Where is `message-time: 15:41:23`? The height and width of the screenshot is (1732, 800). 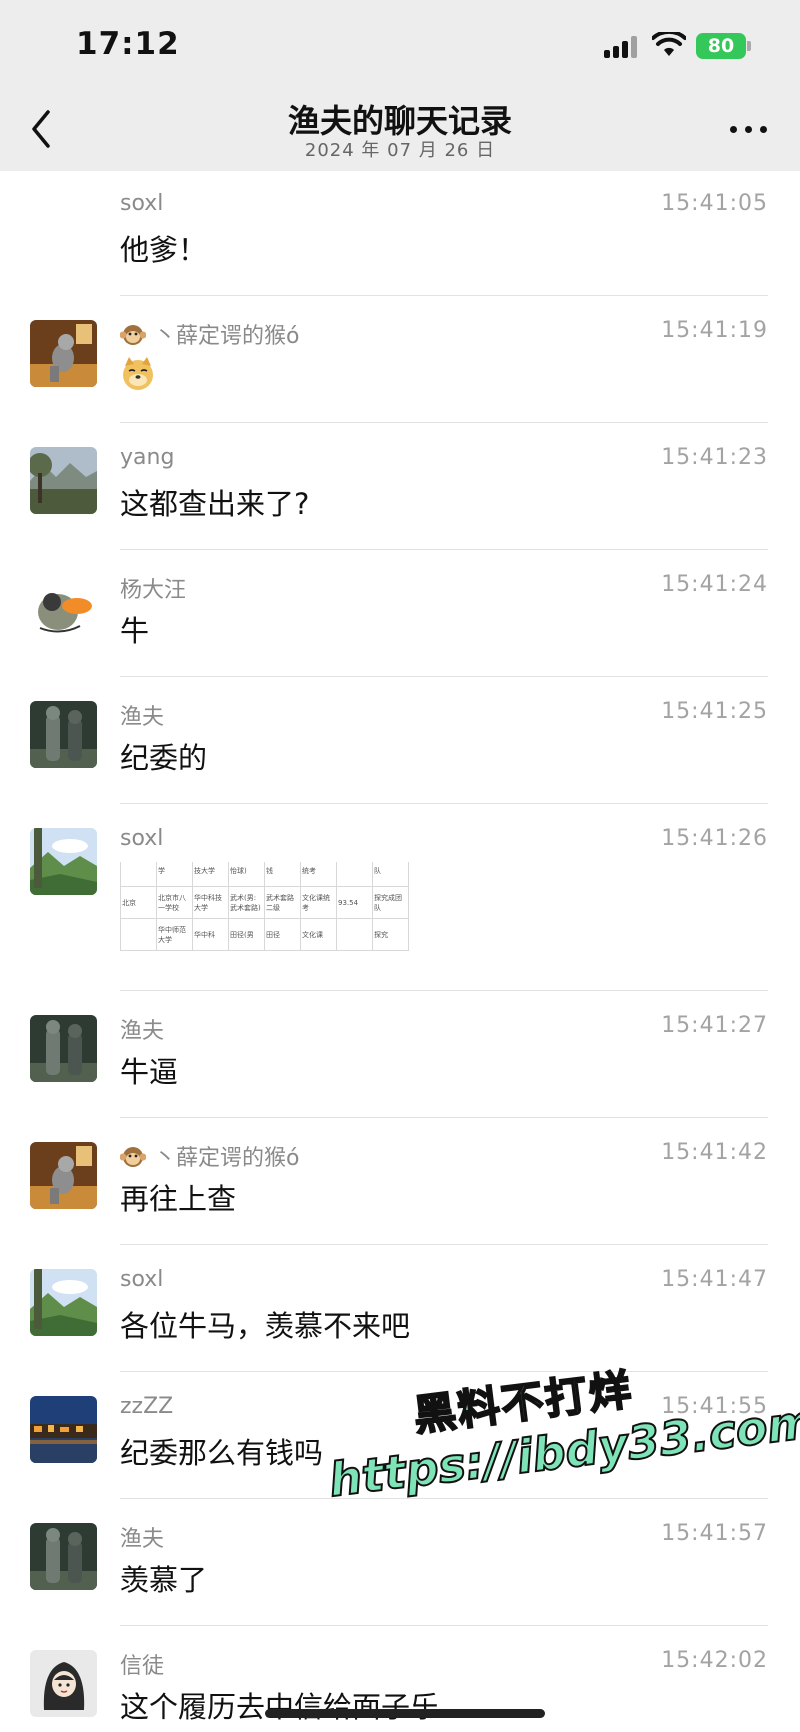
message-time: 15:41:23 is located at coordinates (714, 457).